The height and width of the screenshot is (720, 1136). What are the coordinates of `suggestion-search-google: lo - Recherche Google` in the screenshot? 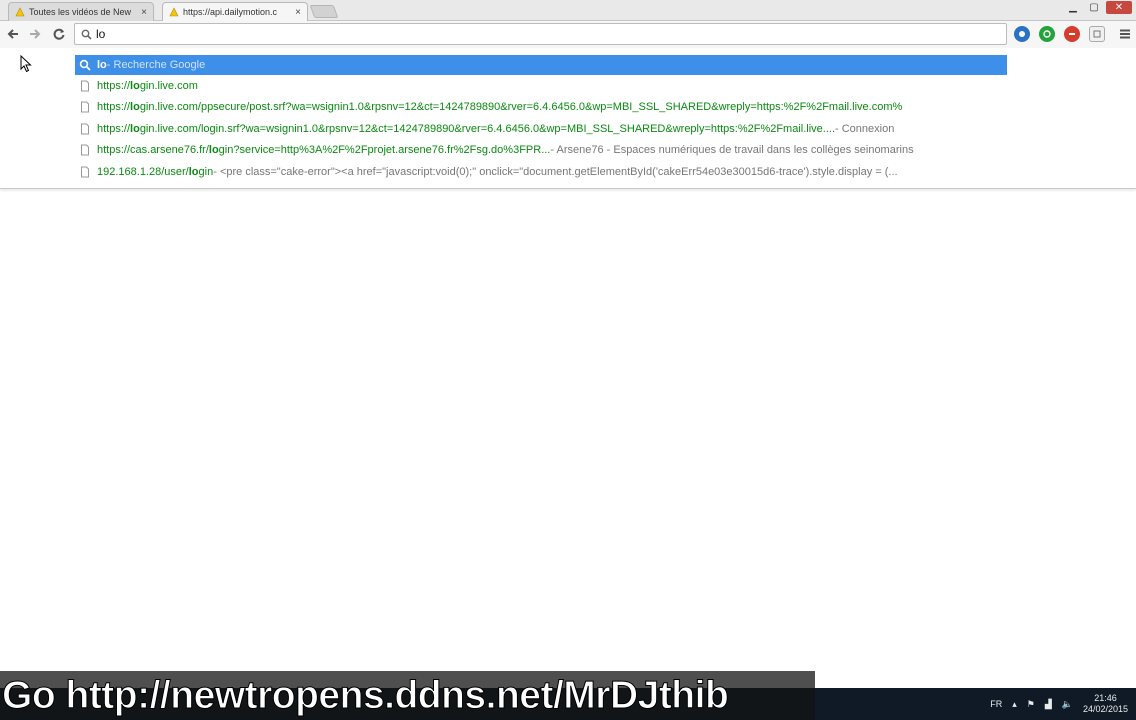 It's located at (541, 65).